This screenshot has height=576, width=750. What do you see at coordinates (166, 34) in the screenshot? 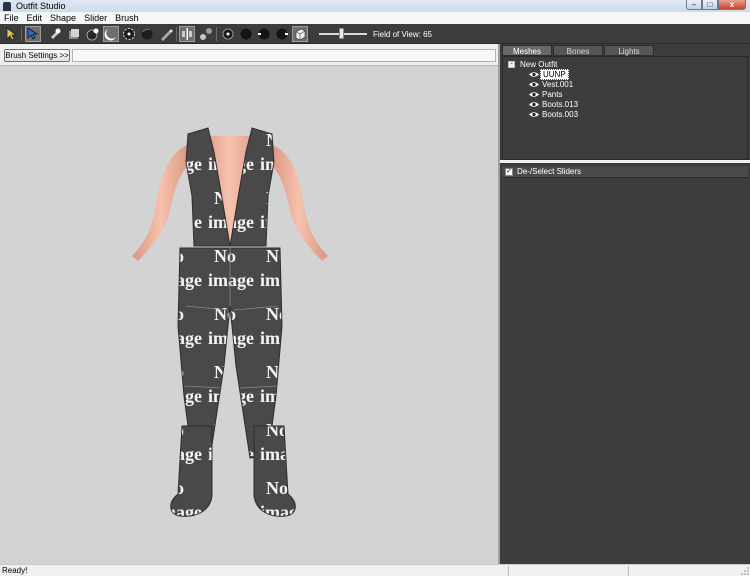
I see `brush-weight-icon` at bounding box center [166, 34].